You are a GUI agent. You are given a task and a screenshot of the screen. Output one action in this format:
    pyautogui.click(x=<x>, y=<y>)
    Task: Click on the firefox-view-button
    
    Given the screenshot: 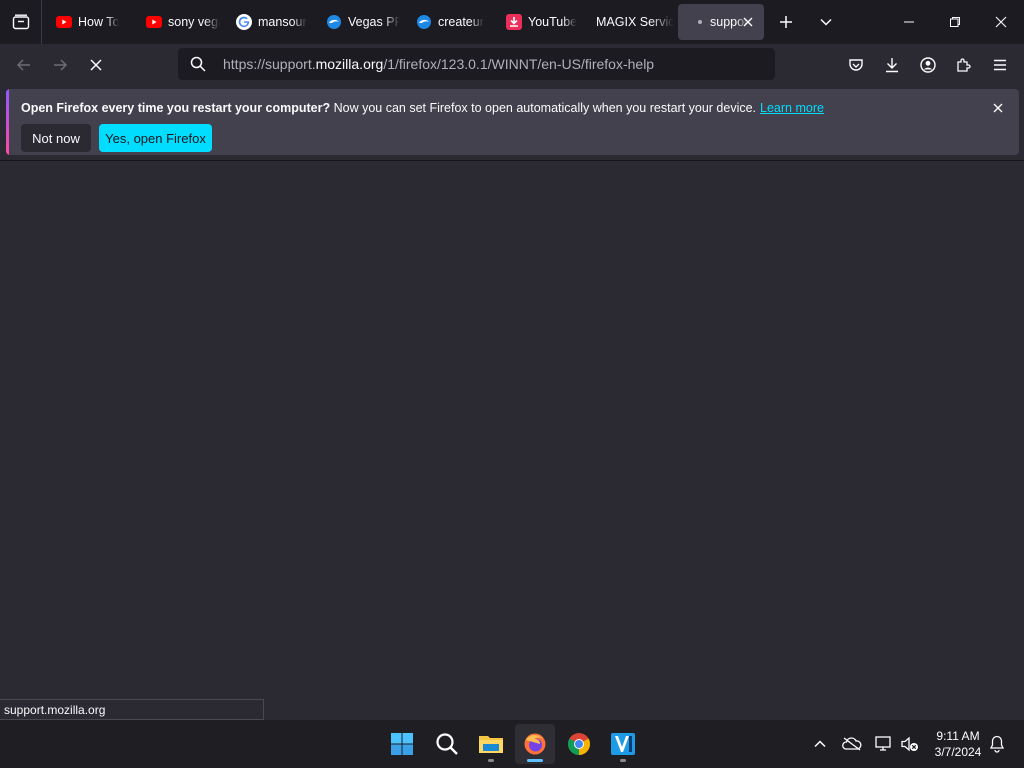 What is the action you would take?
    pyautogui.click(x=21, y=22)
    